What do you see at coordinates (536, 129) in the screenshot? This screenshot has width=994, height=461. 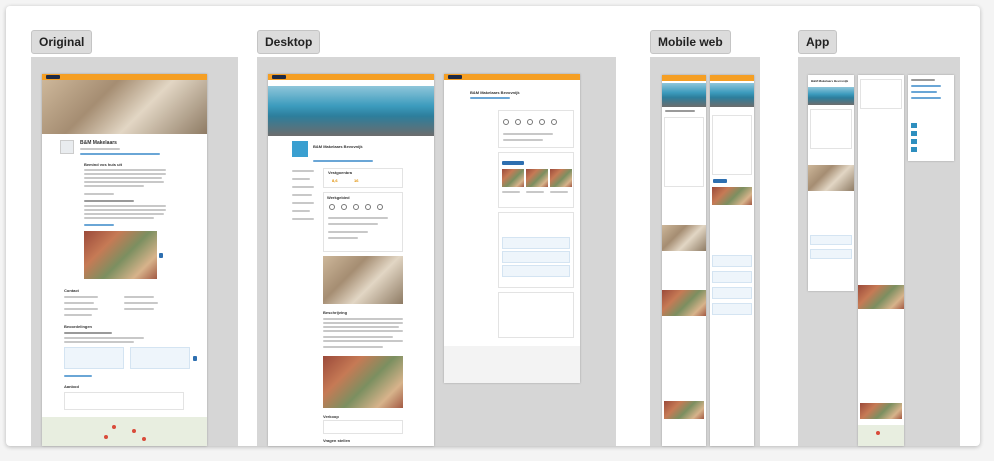 I see `werkgebied-box` at bounding box center [536, 129].